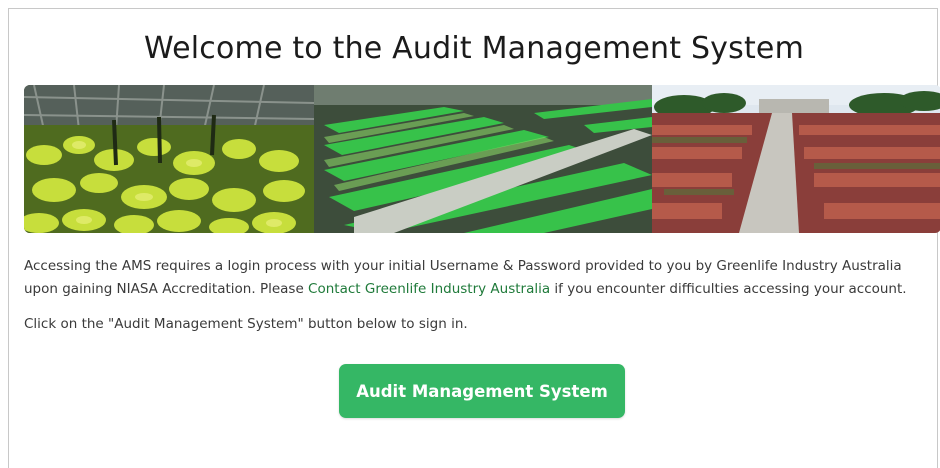 Image resolution: width=940 pixels, height=468 pixels. I want to click on greenhouse-foliage-photo, so click(169, 159).